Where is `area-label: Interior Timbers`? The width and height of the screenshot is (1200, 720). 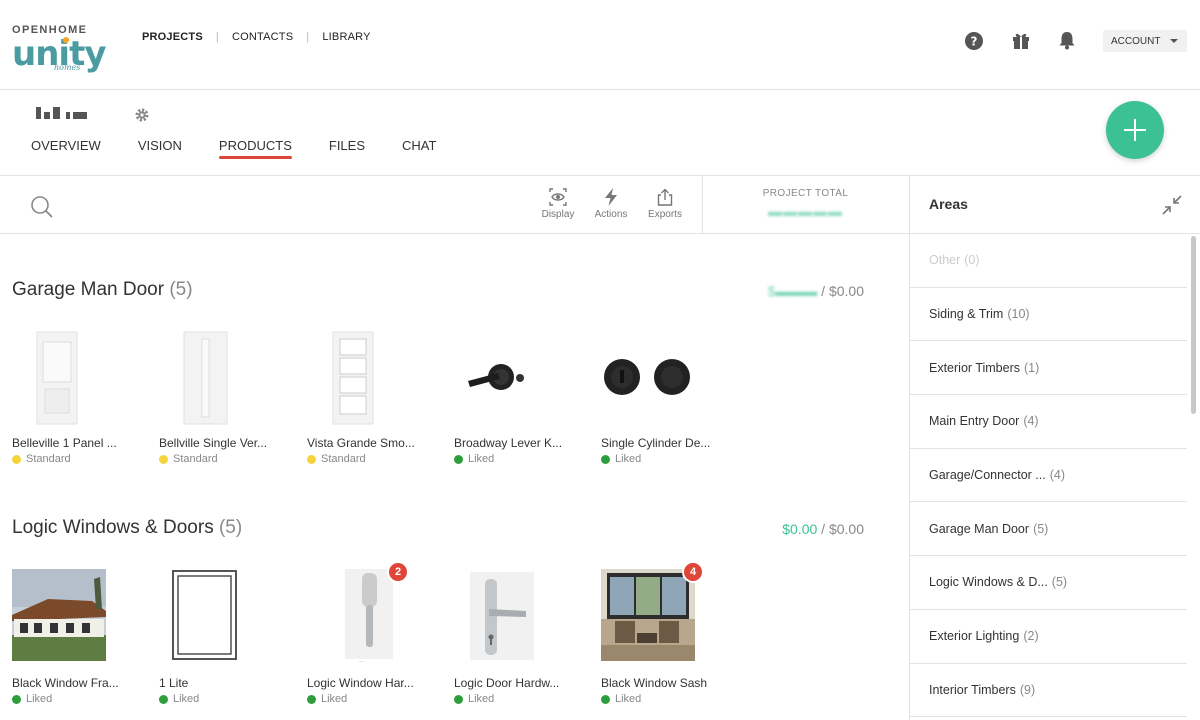
area-label: Interior Timbers is located at coordinates (972, 689).